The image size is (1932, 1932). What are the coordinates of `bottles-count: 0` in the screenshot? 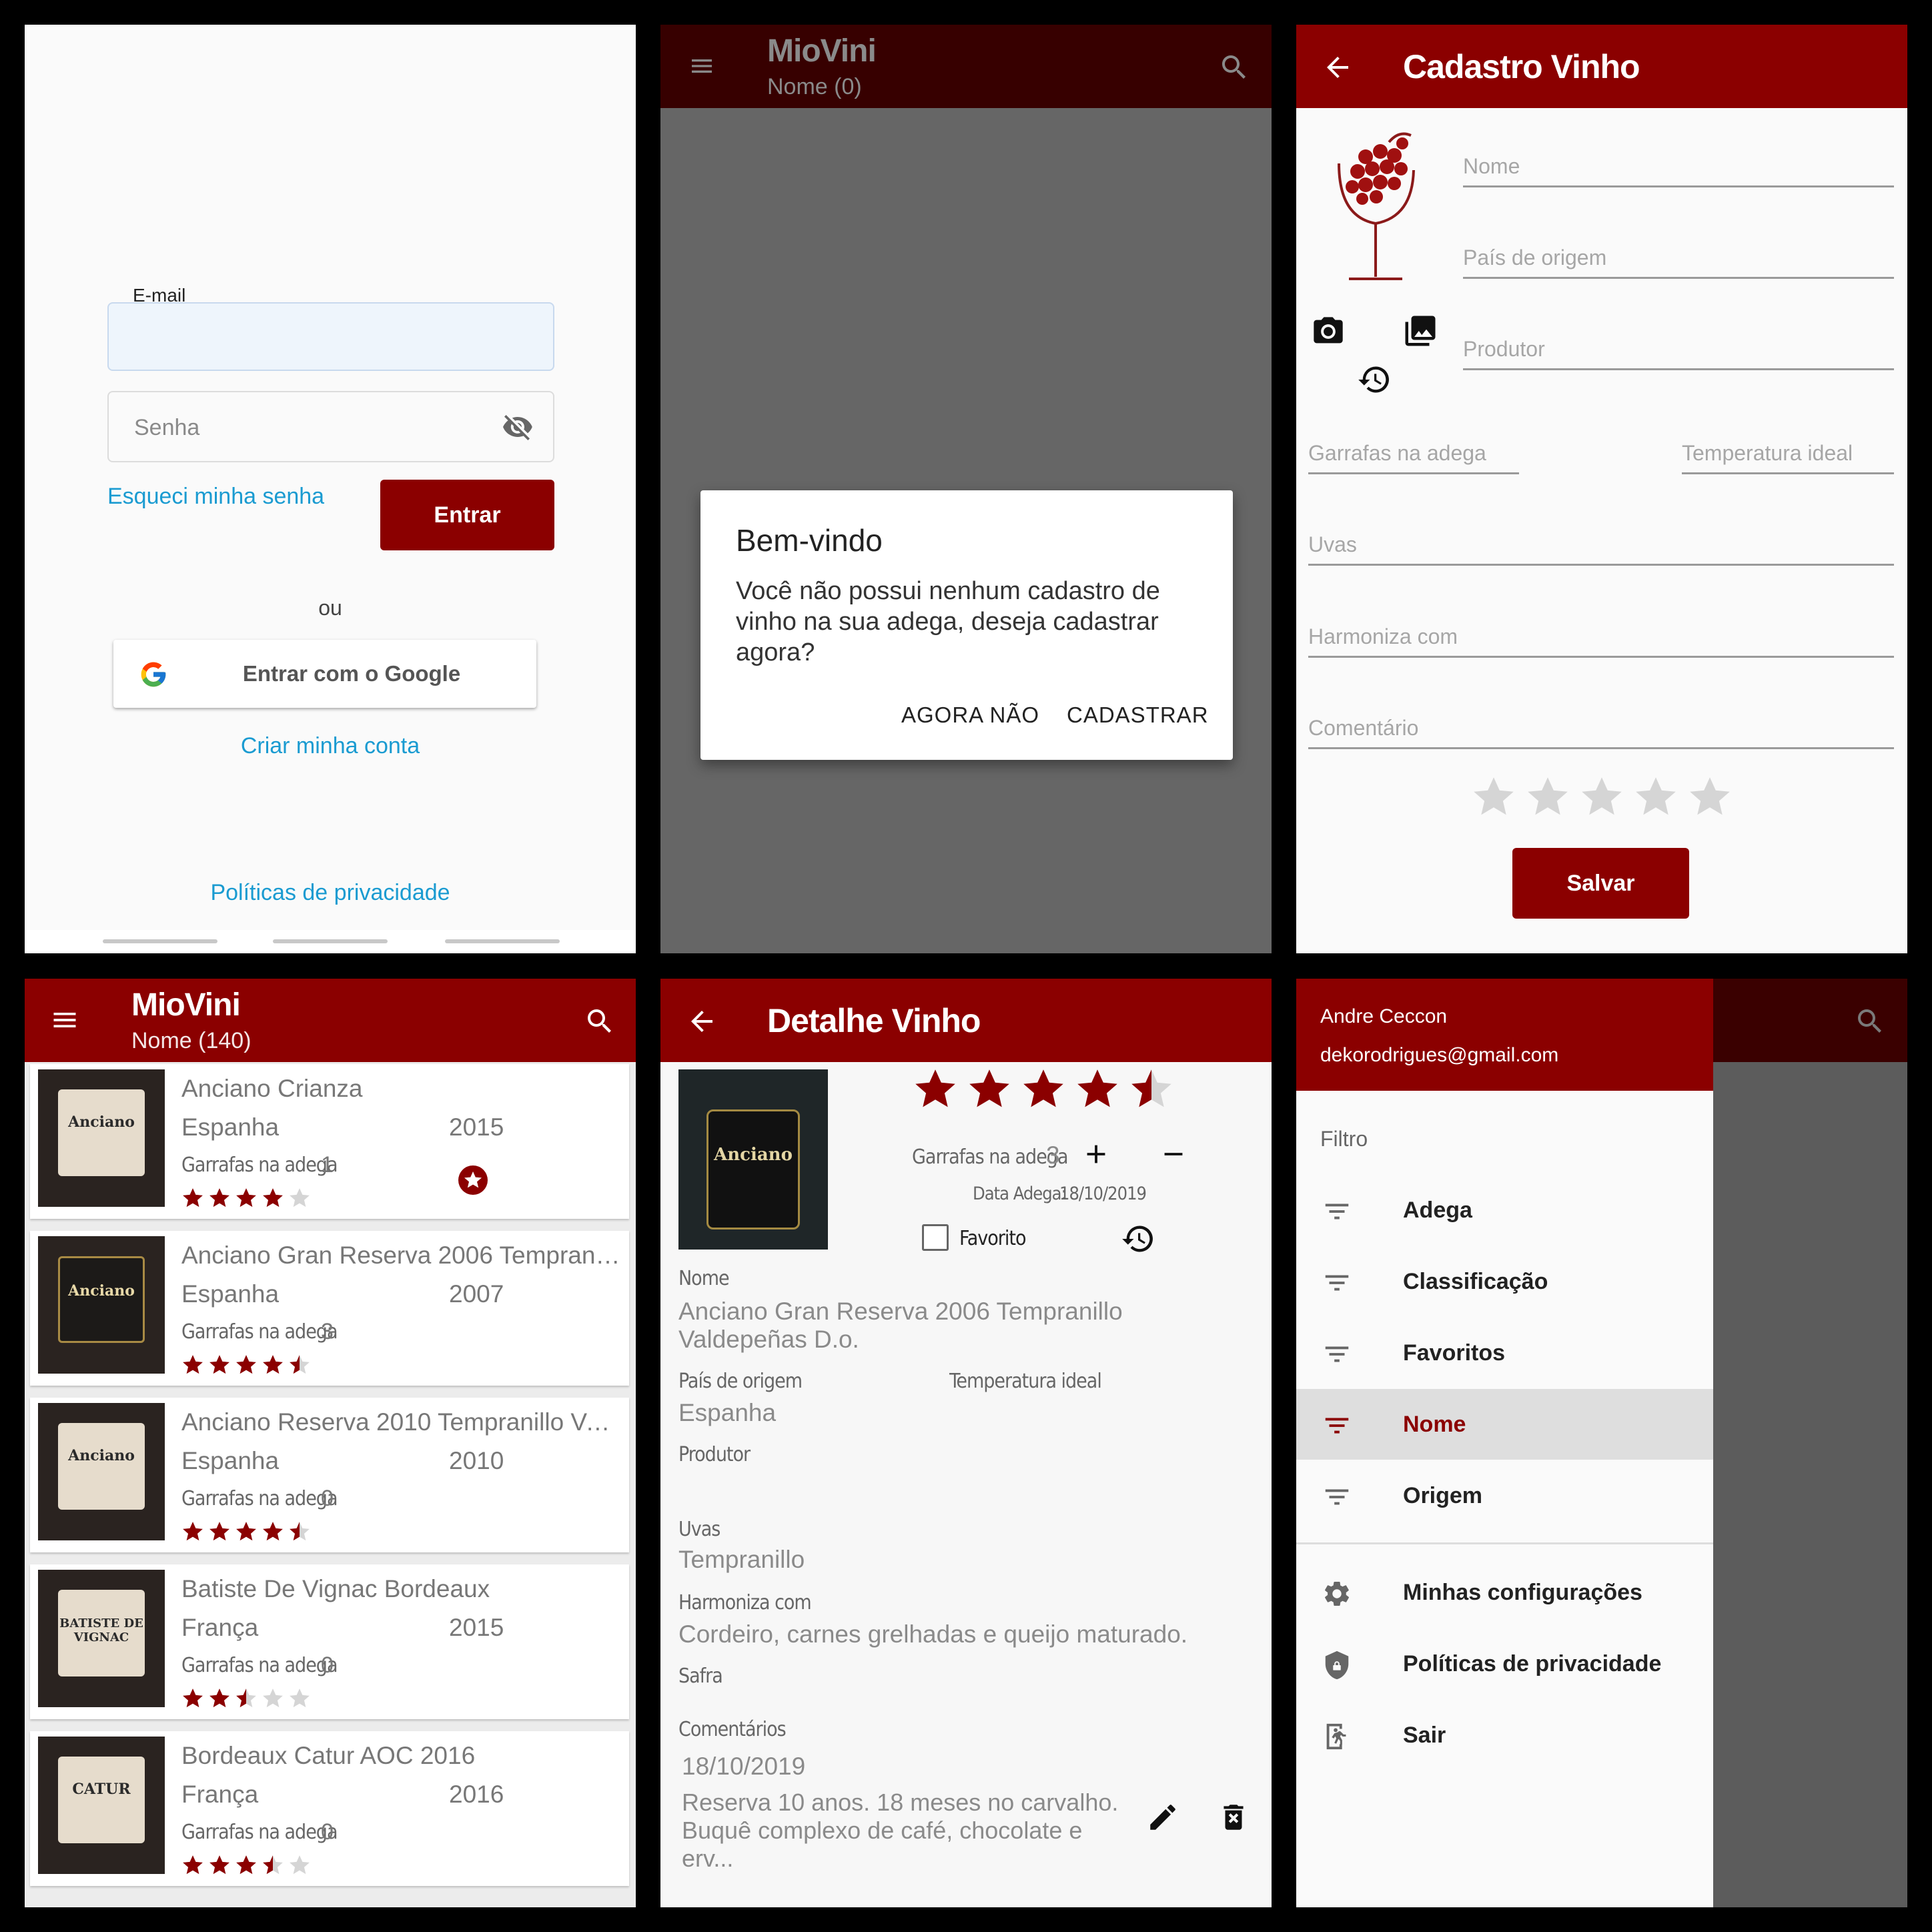 It's located at (327, 1832).